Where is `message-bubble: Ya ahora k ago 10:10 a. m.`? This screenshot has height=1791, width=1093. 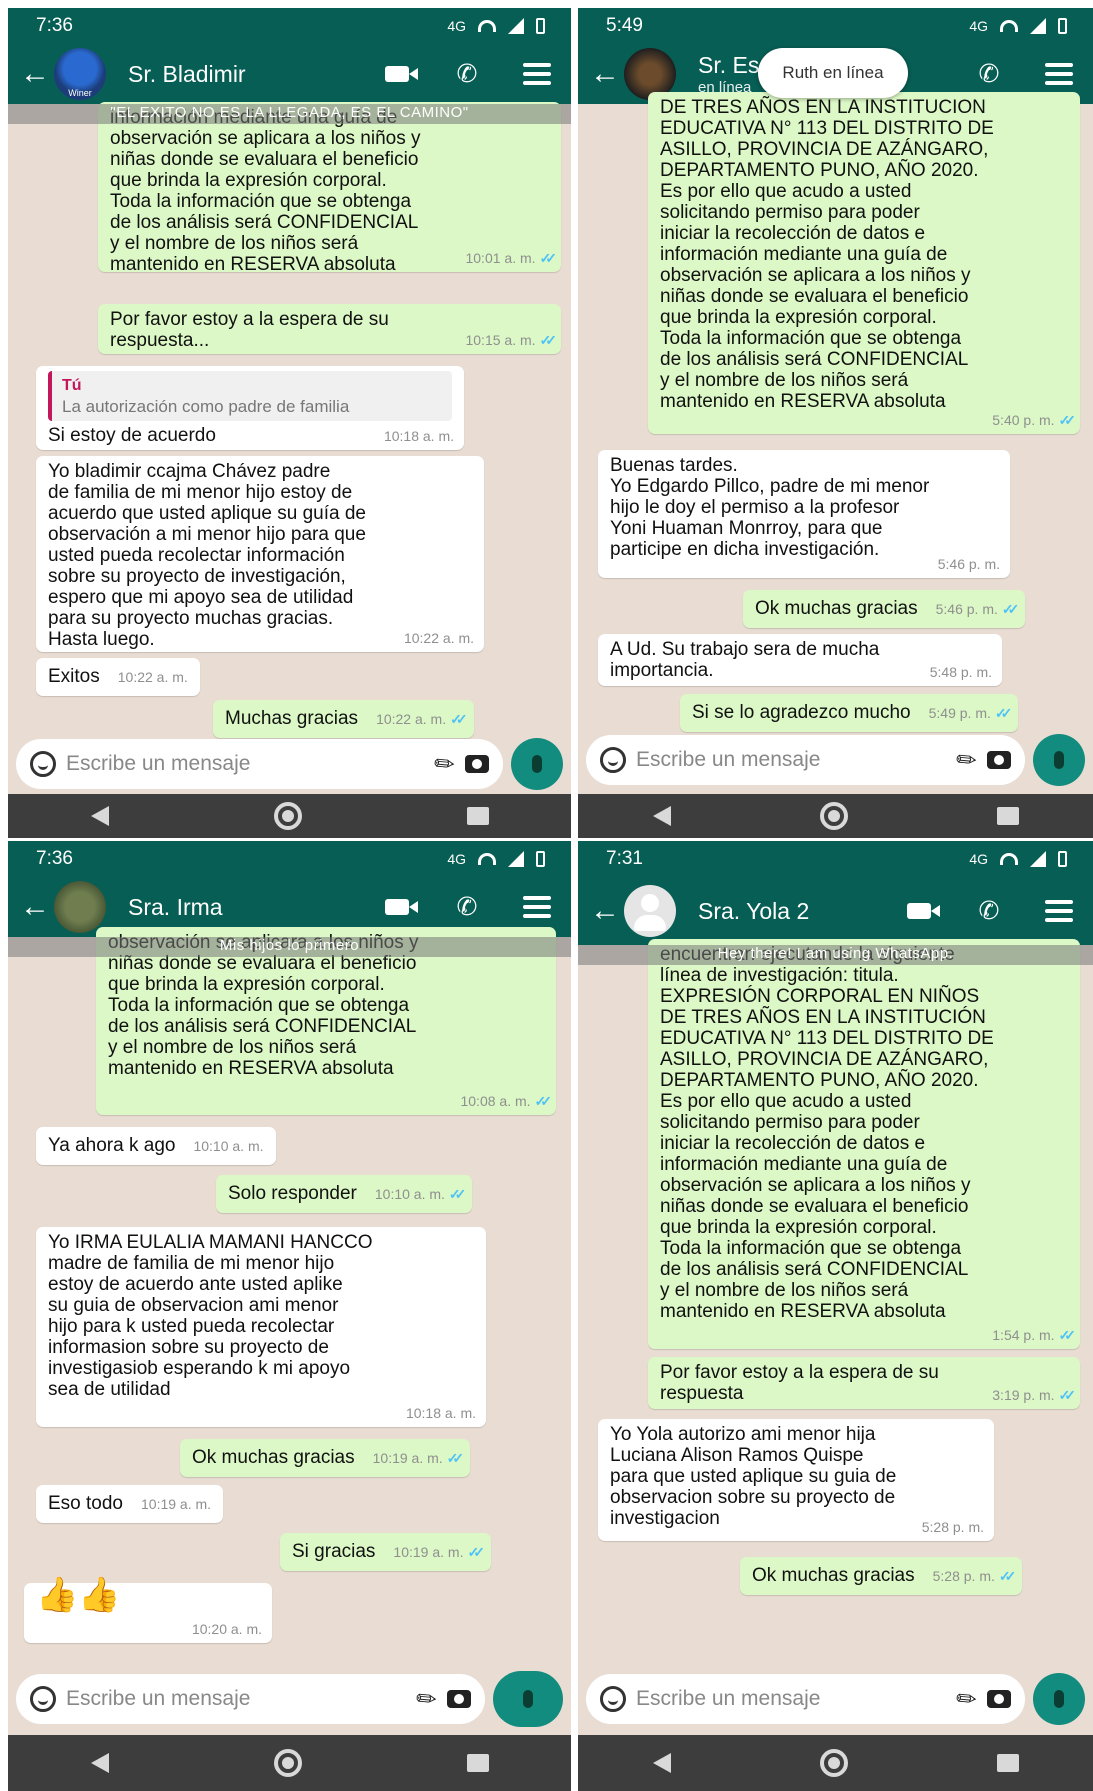 message-bubble: Ya ahora k ago 10:10 a. m. is located at coordinates (156, 1146).